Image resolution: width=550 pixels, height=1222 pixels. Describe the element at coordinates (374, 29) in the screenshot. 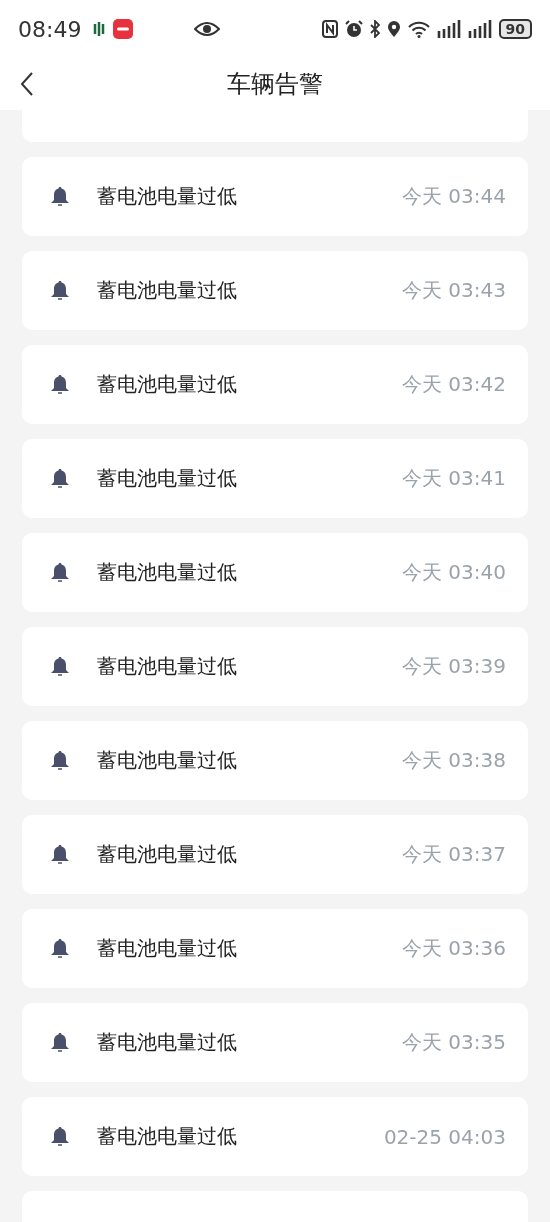

I see `bluetooth-icon` at that location.